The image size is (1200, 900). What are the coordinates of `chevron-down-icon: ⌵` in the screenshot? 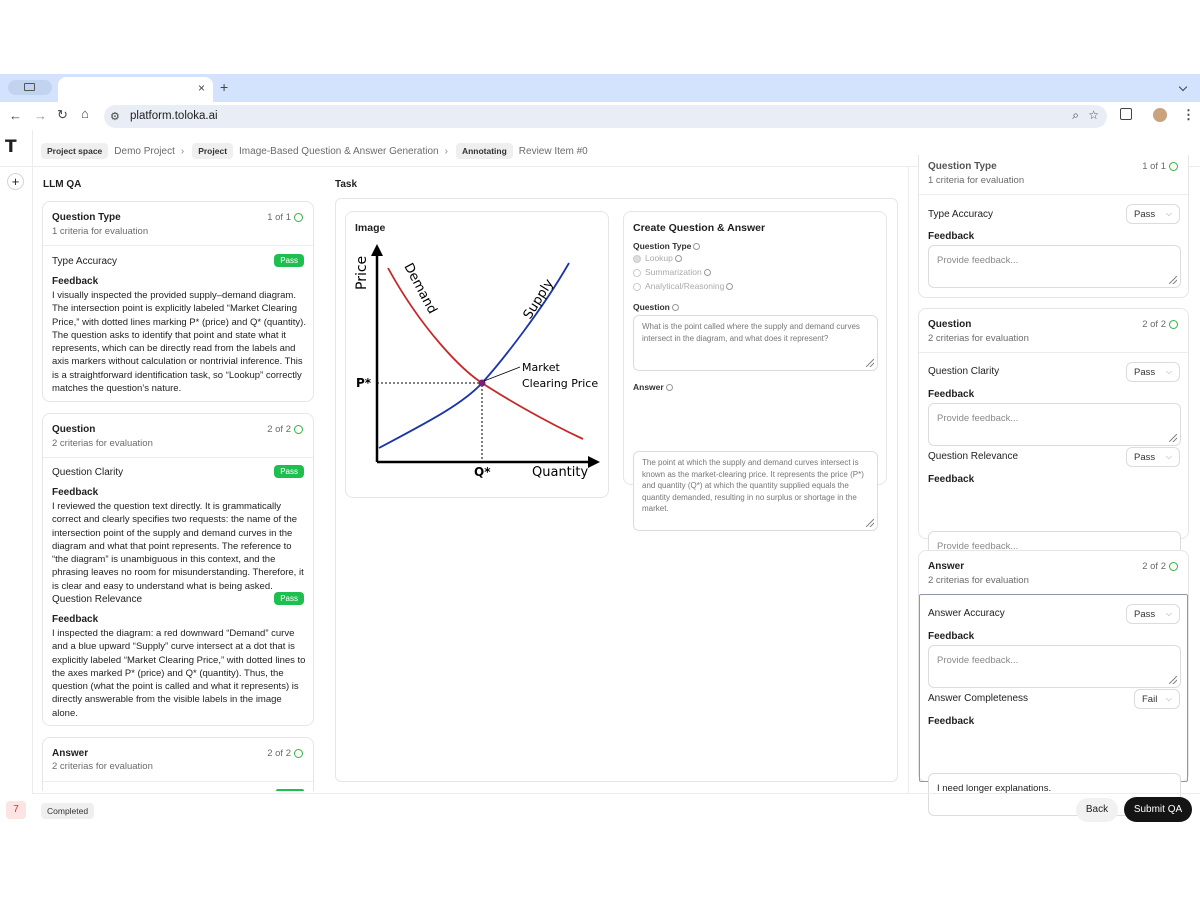 It's located at (1168, 613).